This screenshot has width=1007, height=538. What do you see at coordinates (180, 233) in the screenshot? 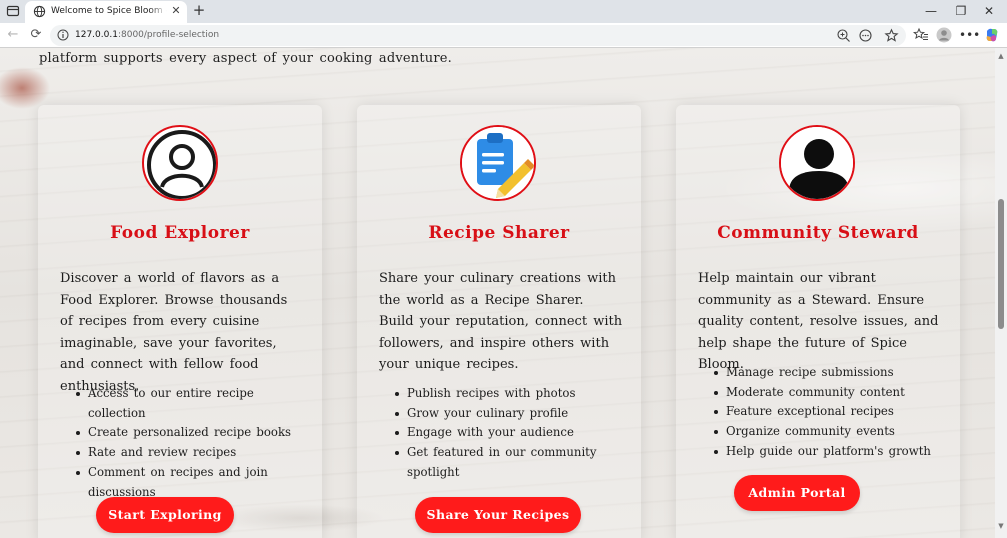
I see `card-title: Food Explorer` at bounding box center [180, 233].